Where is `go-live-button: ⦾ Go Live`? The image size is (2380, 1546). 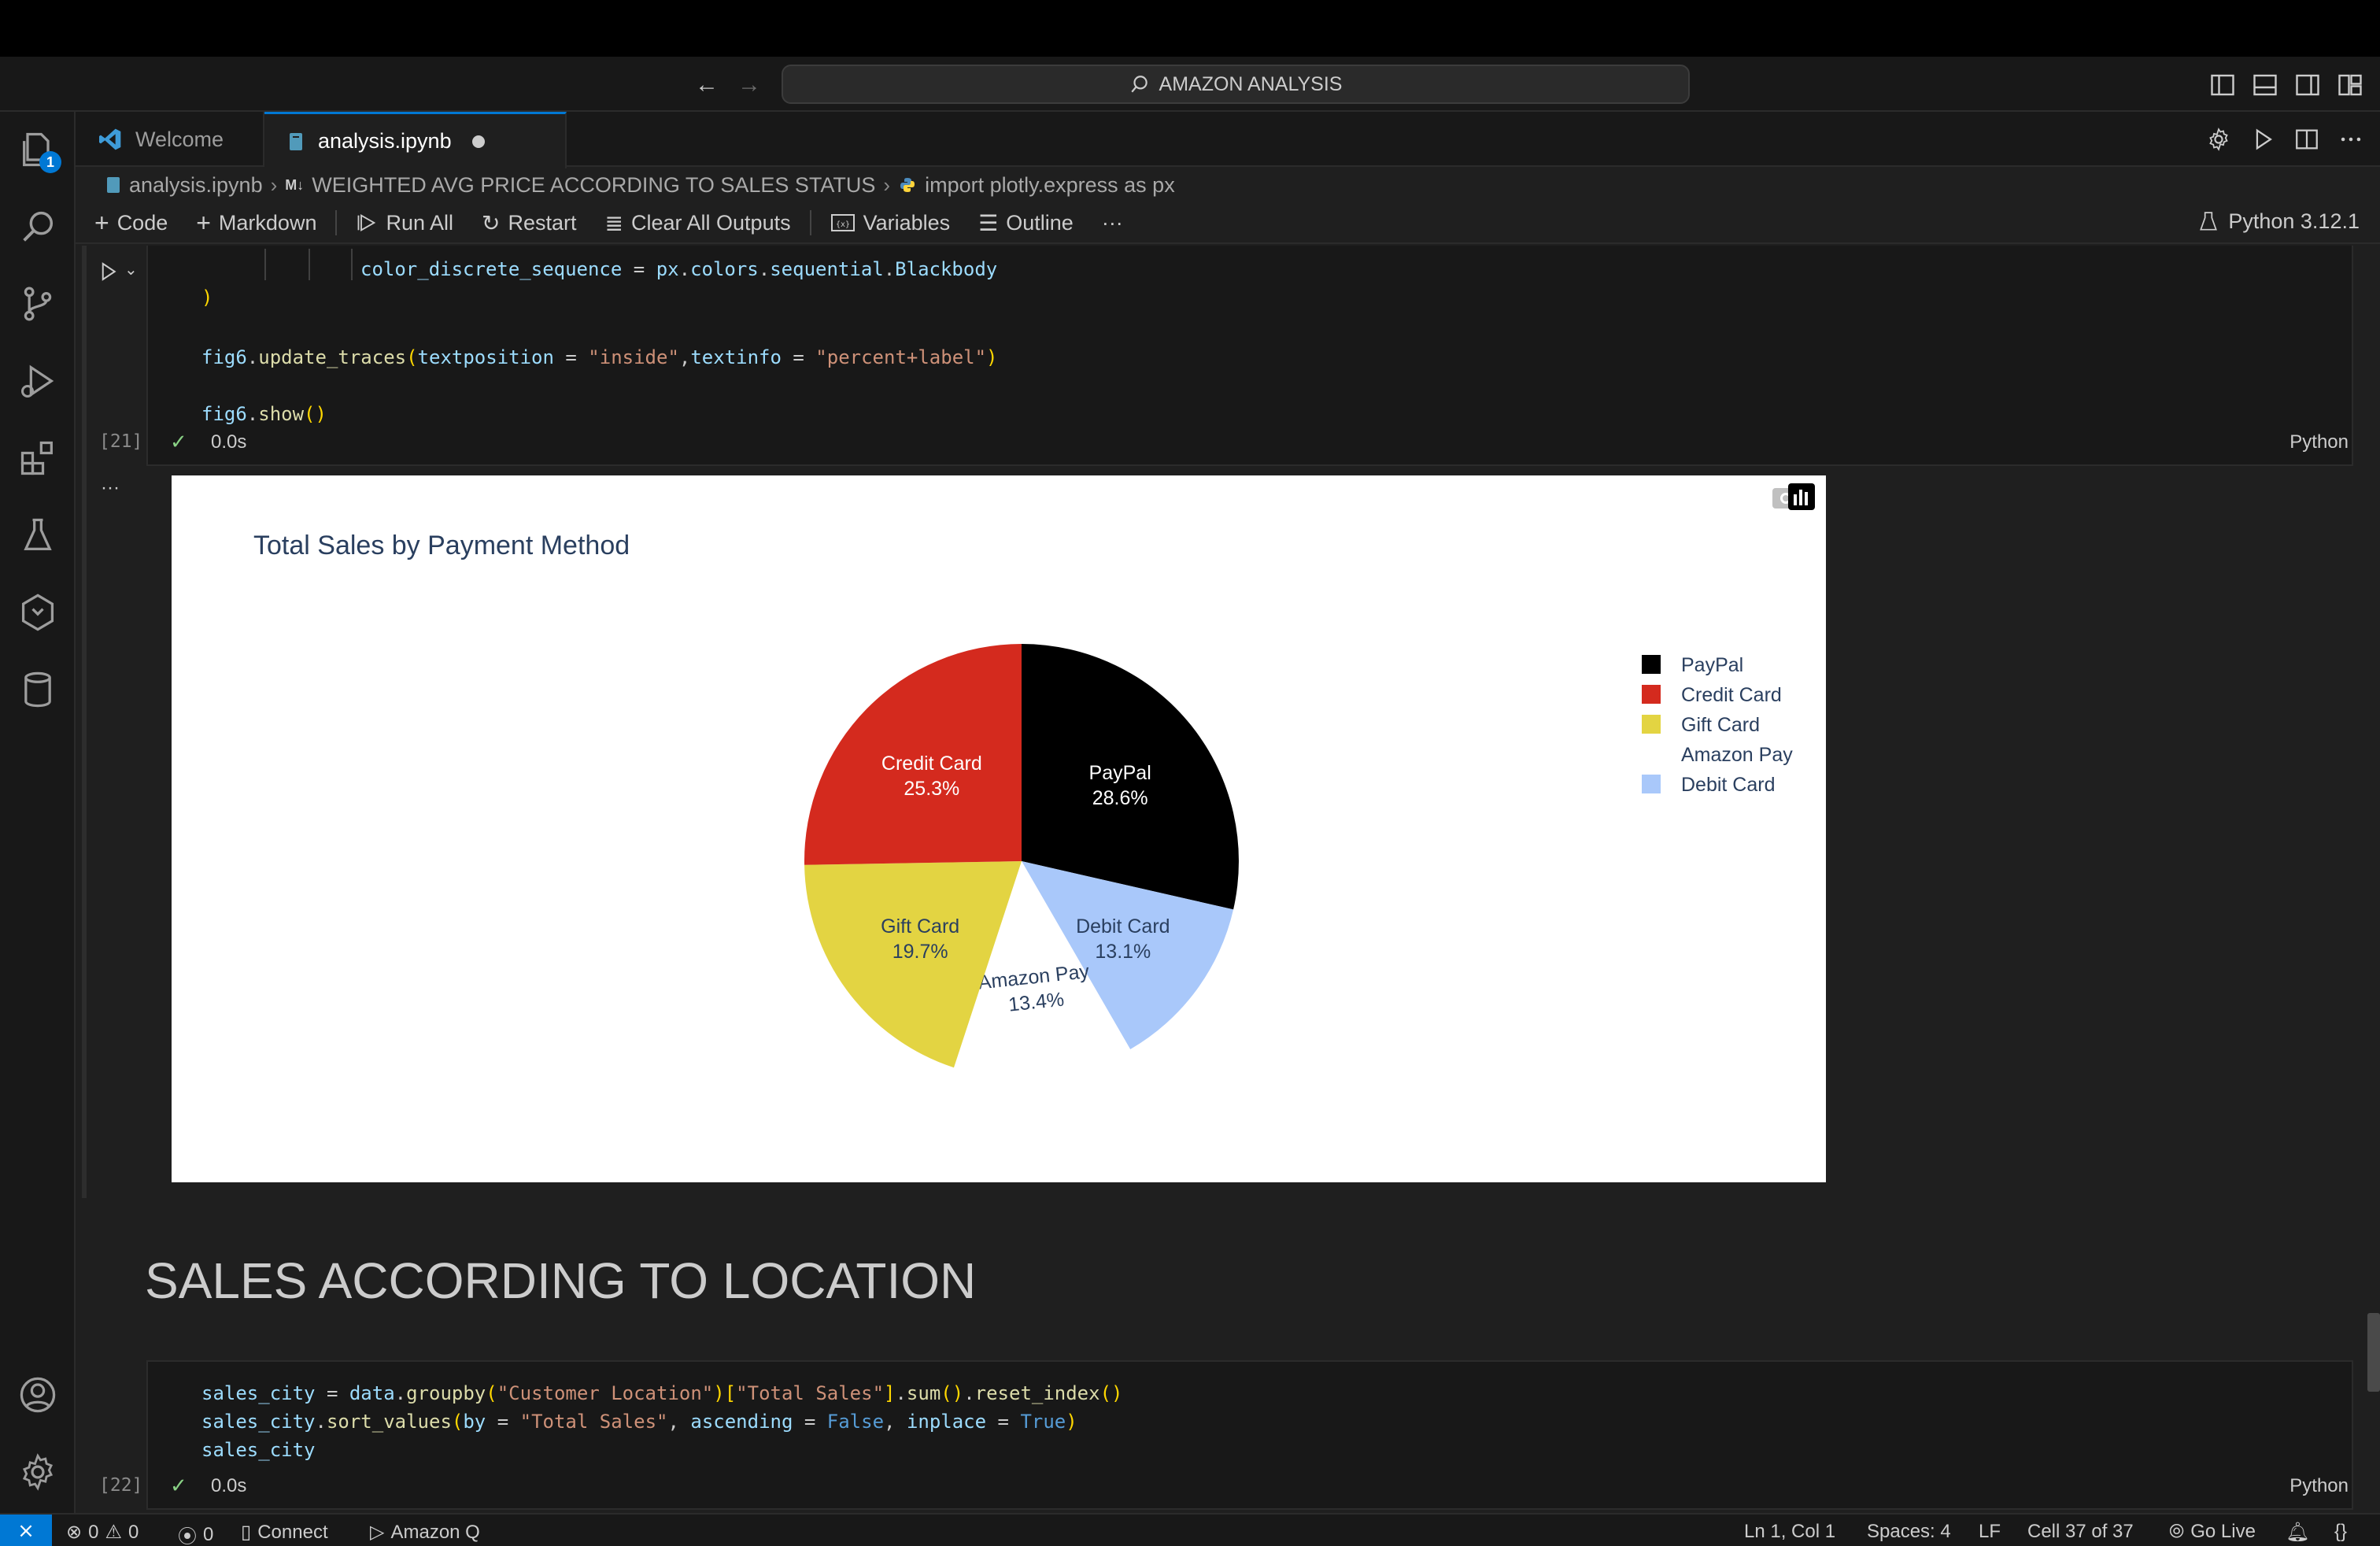
go-live-button: ⦾ Go Live is located at coordinates (2212, 1532).